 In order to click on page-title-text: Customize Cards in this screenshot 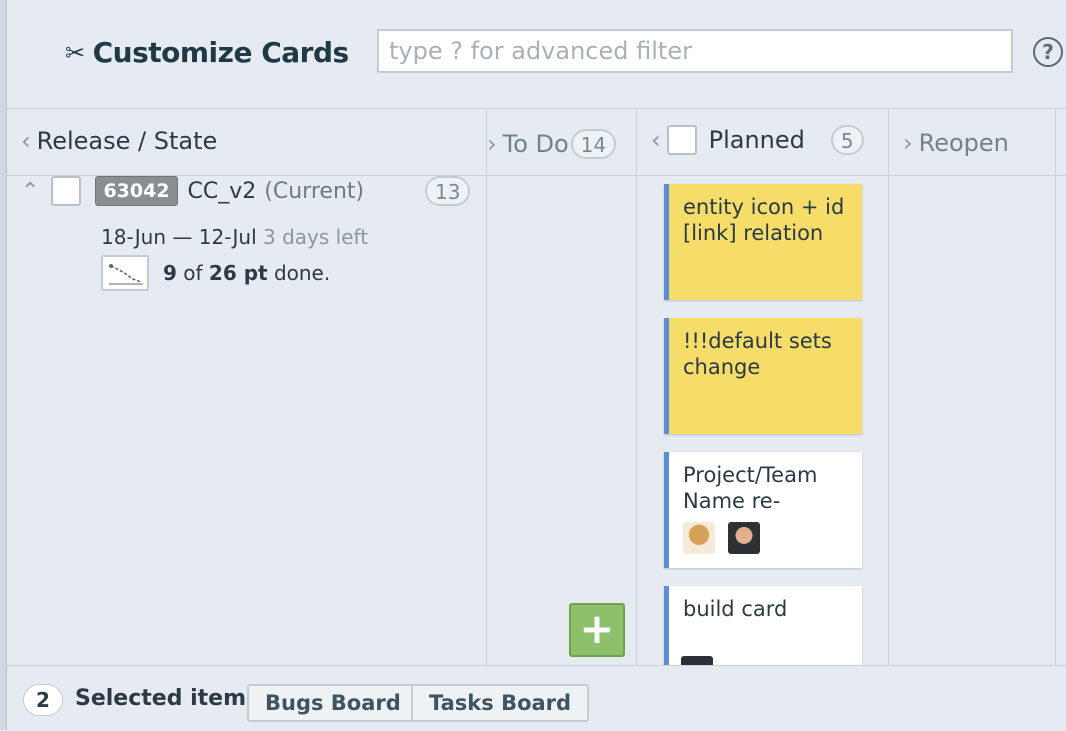, I will do `click(221, 52)`.